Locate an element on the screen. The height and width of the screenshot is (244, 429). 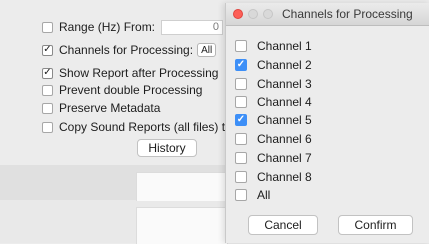
preserve-metadata-option: Preserve Metadata is located at coordinates (101, 108).